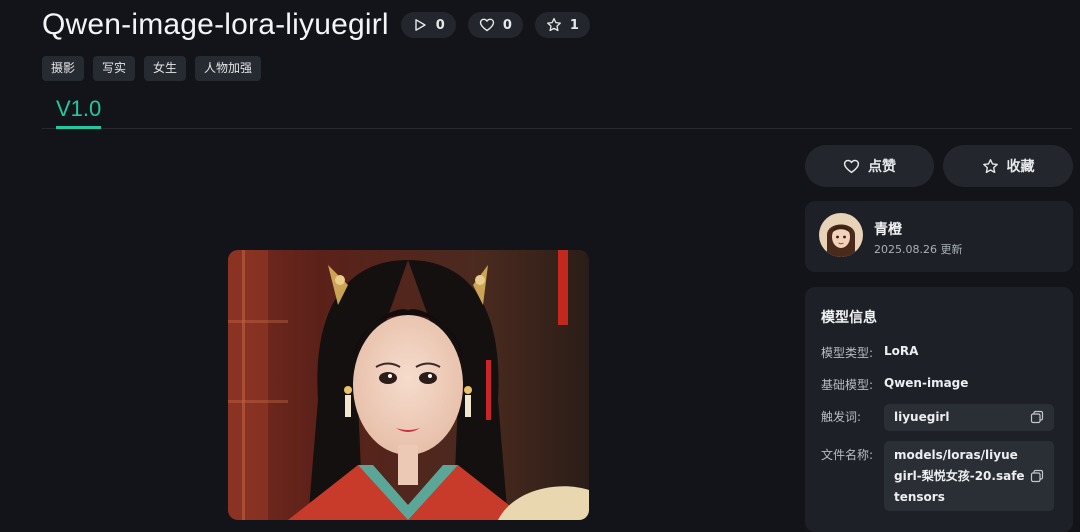 The width and height of the screenshot is (1080, 532). I want to click on file-name-label: 文件名称:, so click(847, 455).